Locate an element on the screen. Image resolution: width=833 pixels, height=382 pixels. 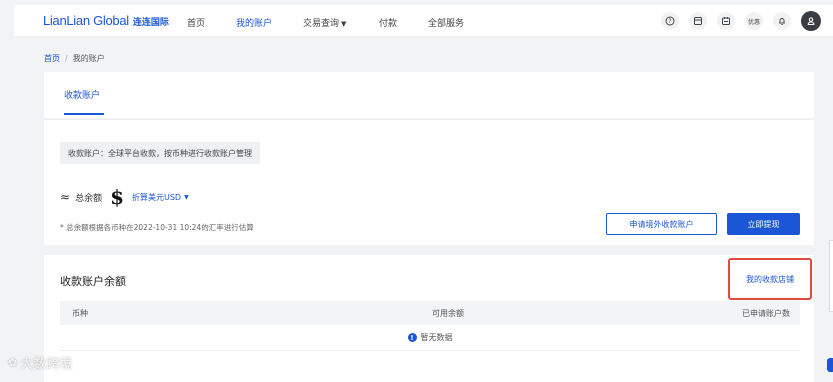
apply-overseas-account-button: 申请境外收款账户 is located at coordinates (661, 224).